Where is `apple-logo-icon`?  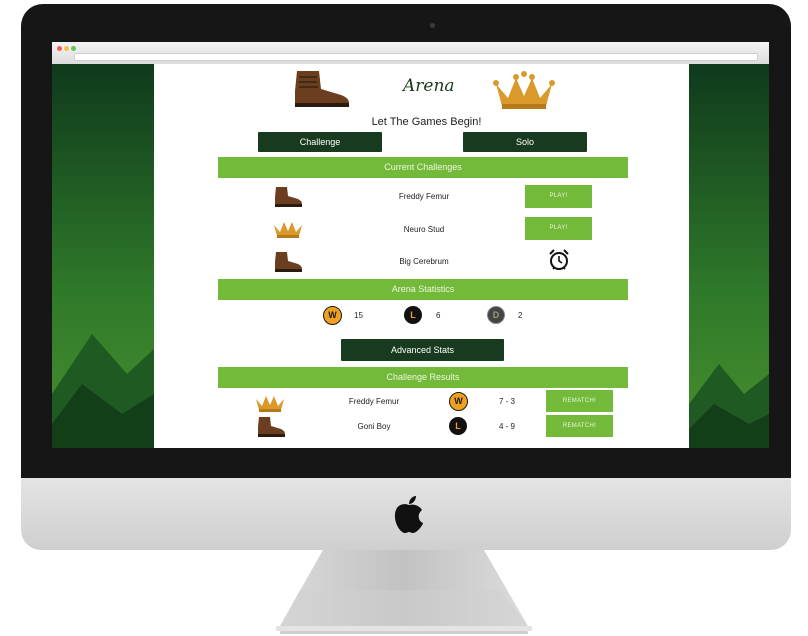
apple-logo-icon is located at coordinates (408, 514).